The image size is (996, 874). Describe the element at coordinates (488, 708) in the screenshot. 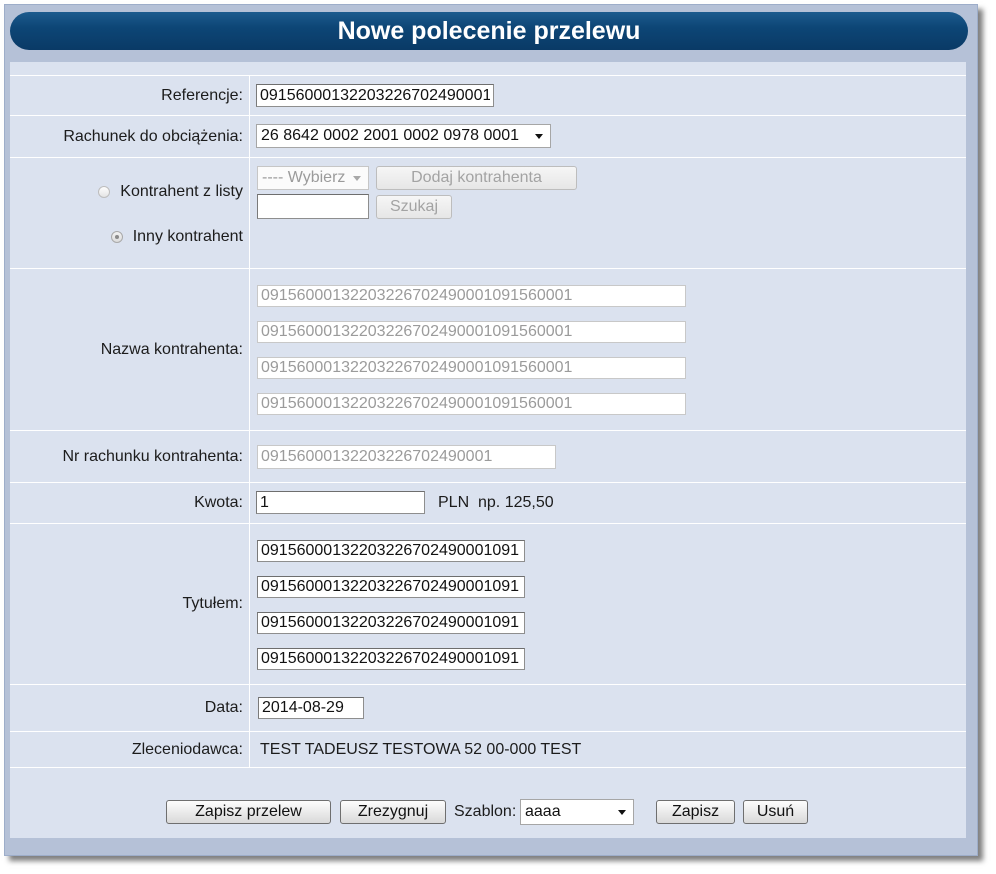

I see `row-date: Data:` at that location.